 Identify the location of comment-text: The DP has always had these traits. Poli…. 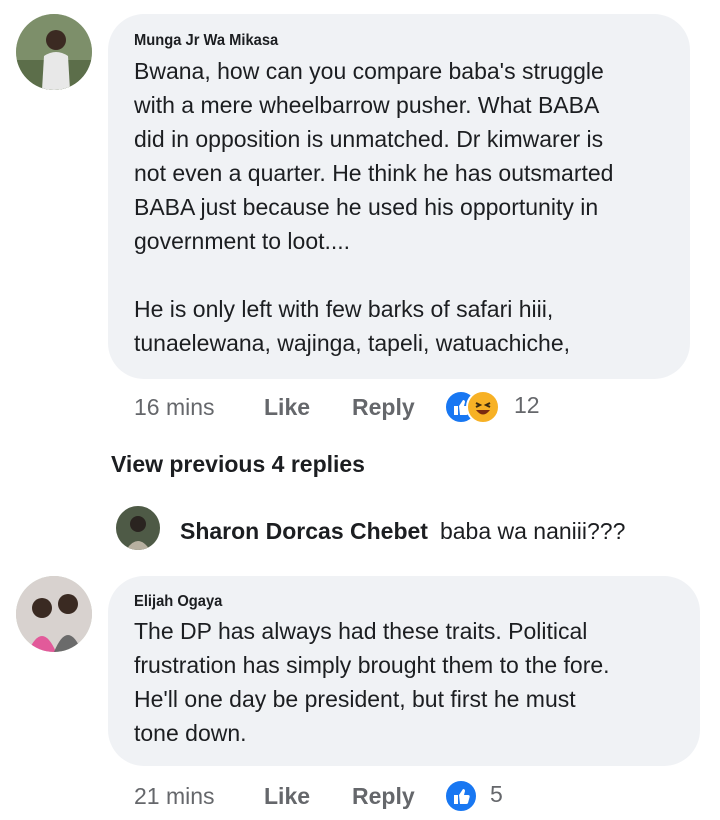
(372, 682).